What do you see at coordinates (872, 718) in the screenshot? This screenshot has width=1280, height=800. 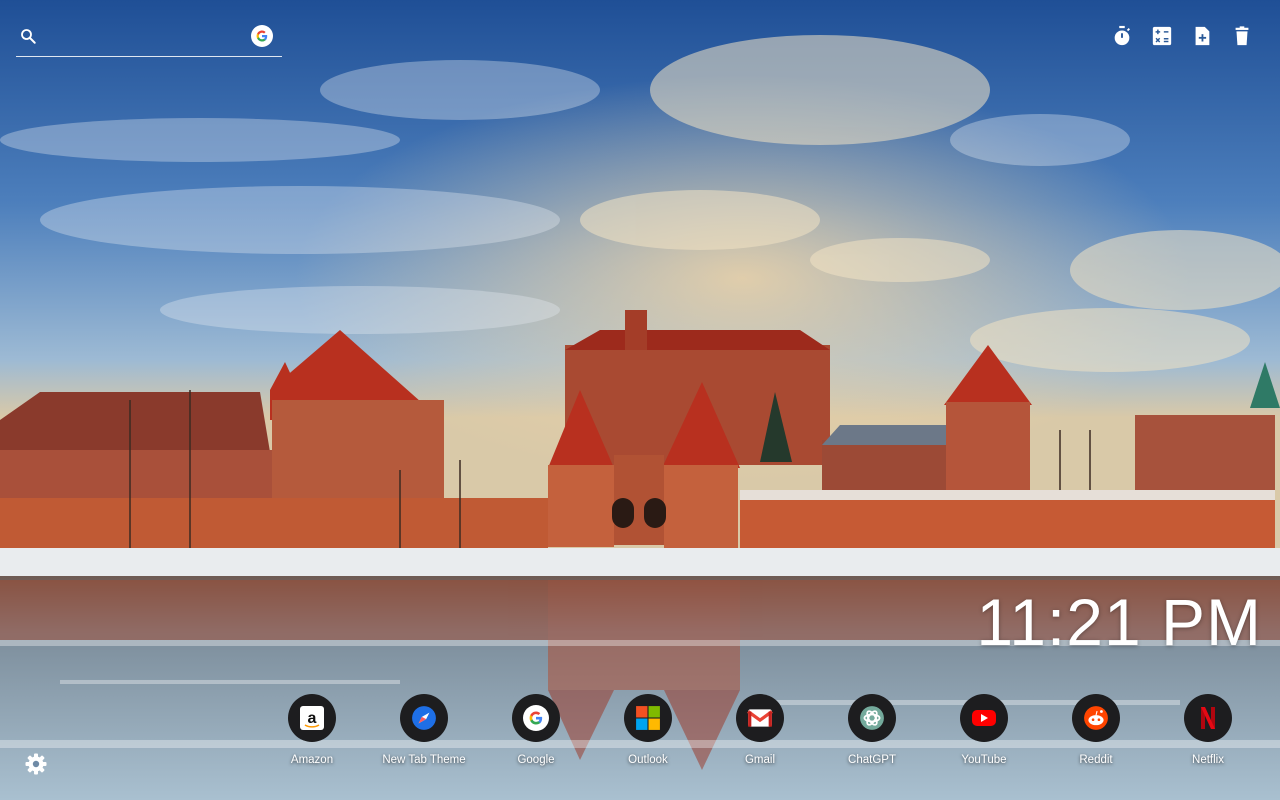 I see `chatgpt-icon` at bounding box center [872, 718].